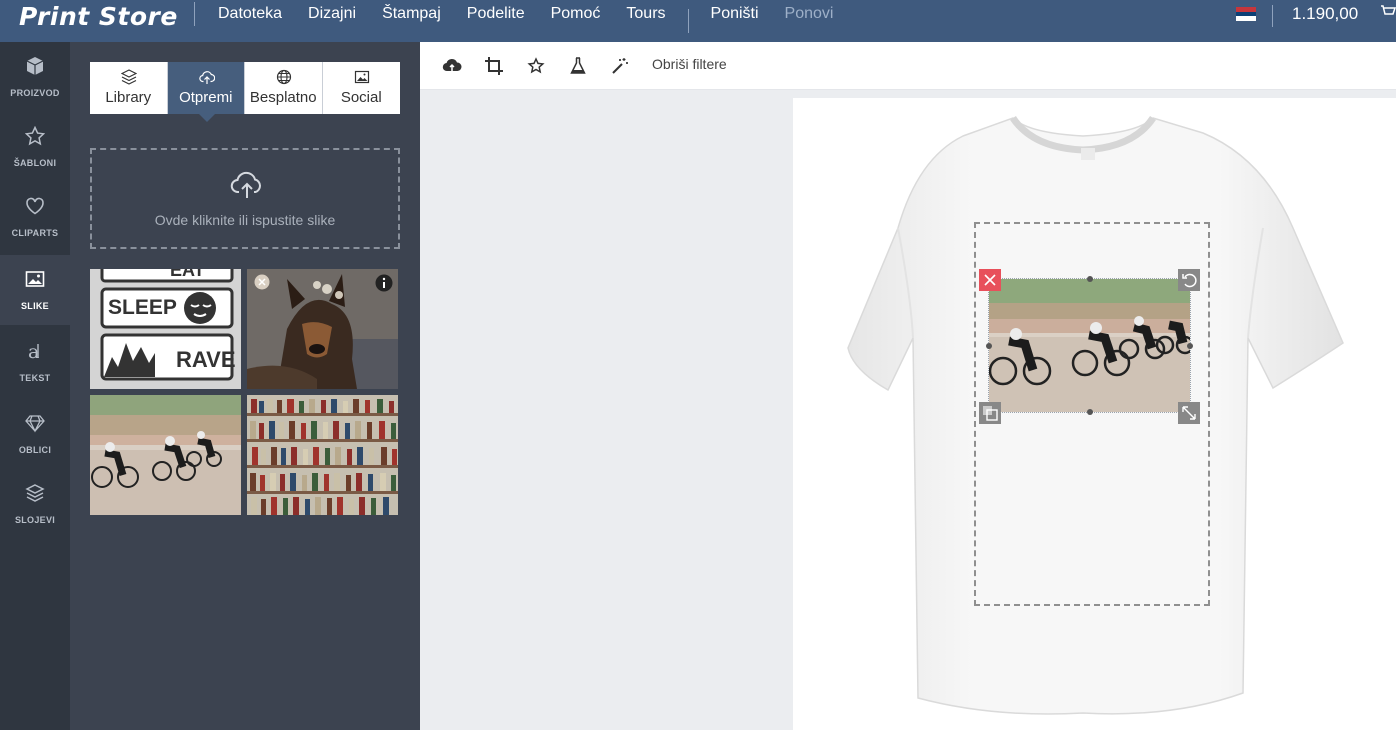  Describe the element at coordinates (689, 64) in the screenshot. I see `clear-filters-button: Obriši filtere` at that location.